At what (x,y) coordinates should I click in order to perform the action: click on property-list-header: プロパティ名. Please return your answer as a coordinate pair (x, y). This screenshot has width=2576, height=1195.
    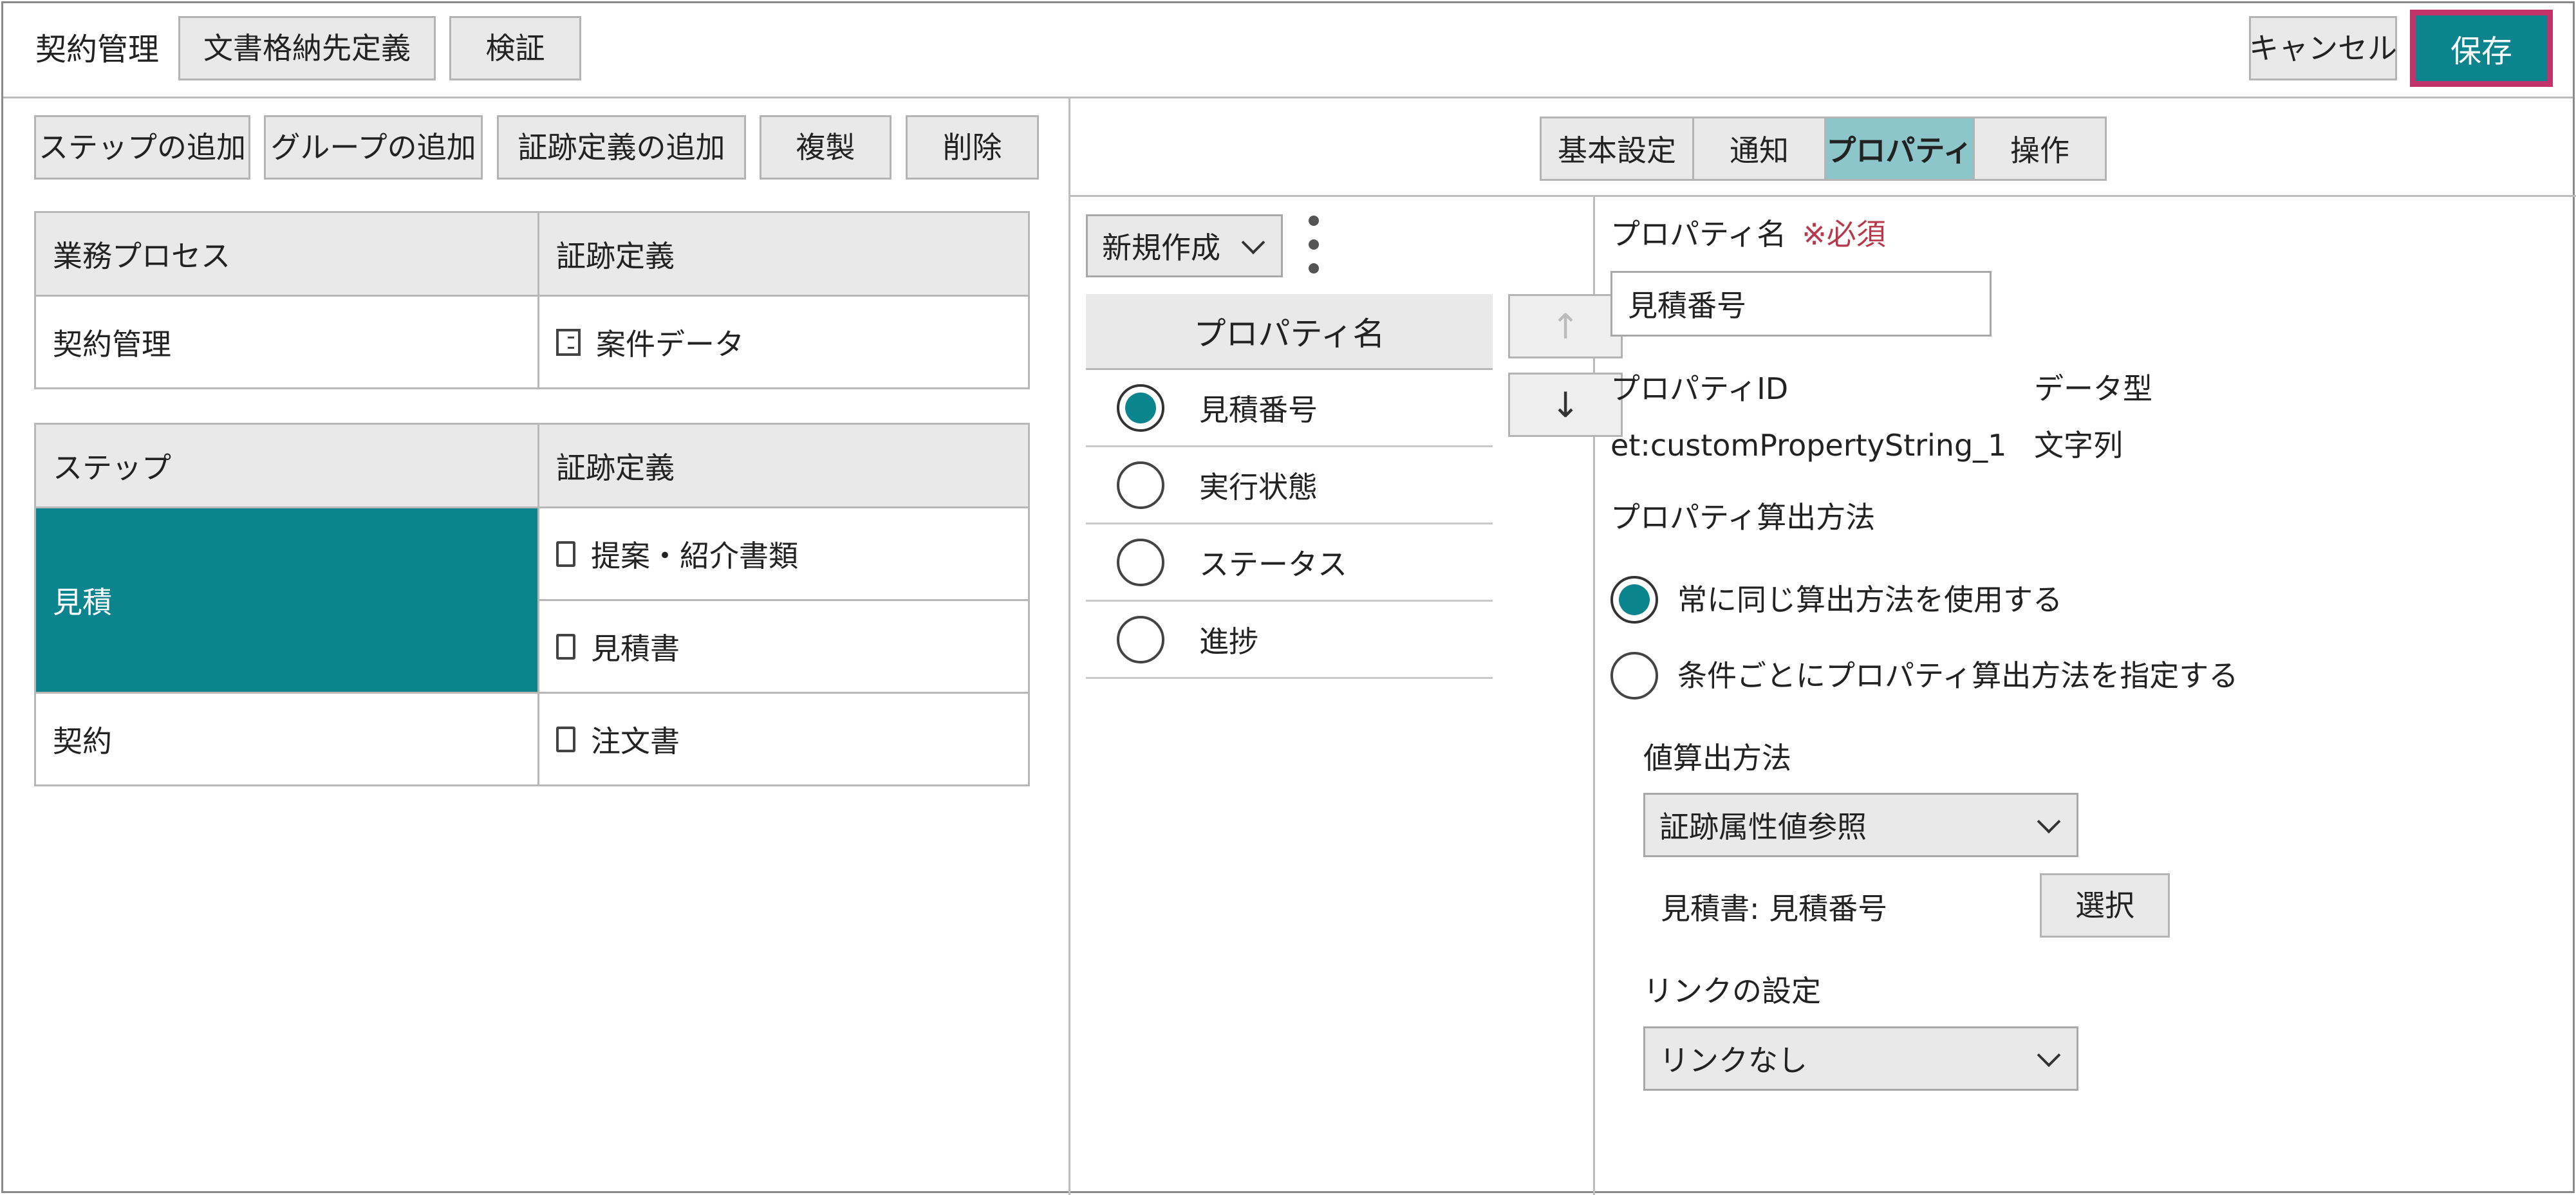
    Looking at the image, I should click on (1289, 332).